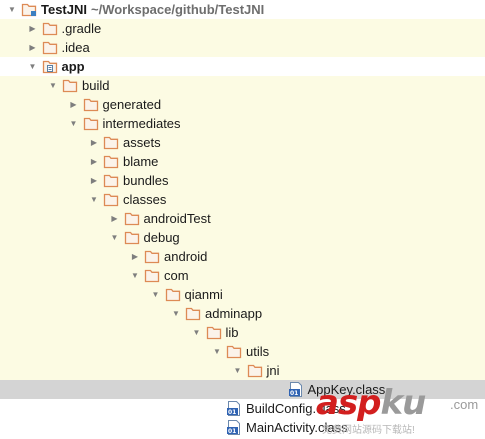  Describe the element at coordinates (242, 123) in the screenshot. I see `tree-row-intermediates: ▼ intermediates` at that location.